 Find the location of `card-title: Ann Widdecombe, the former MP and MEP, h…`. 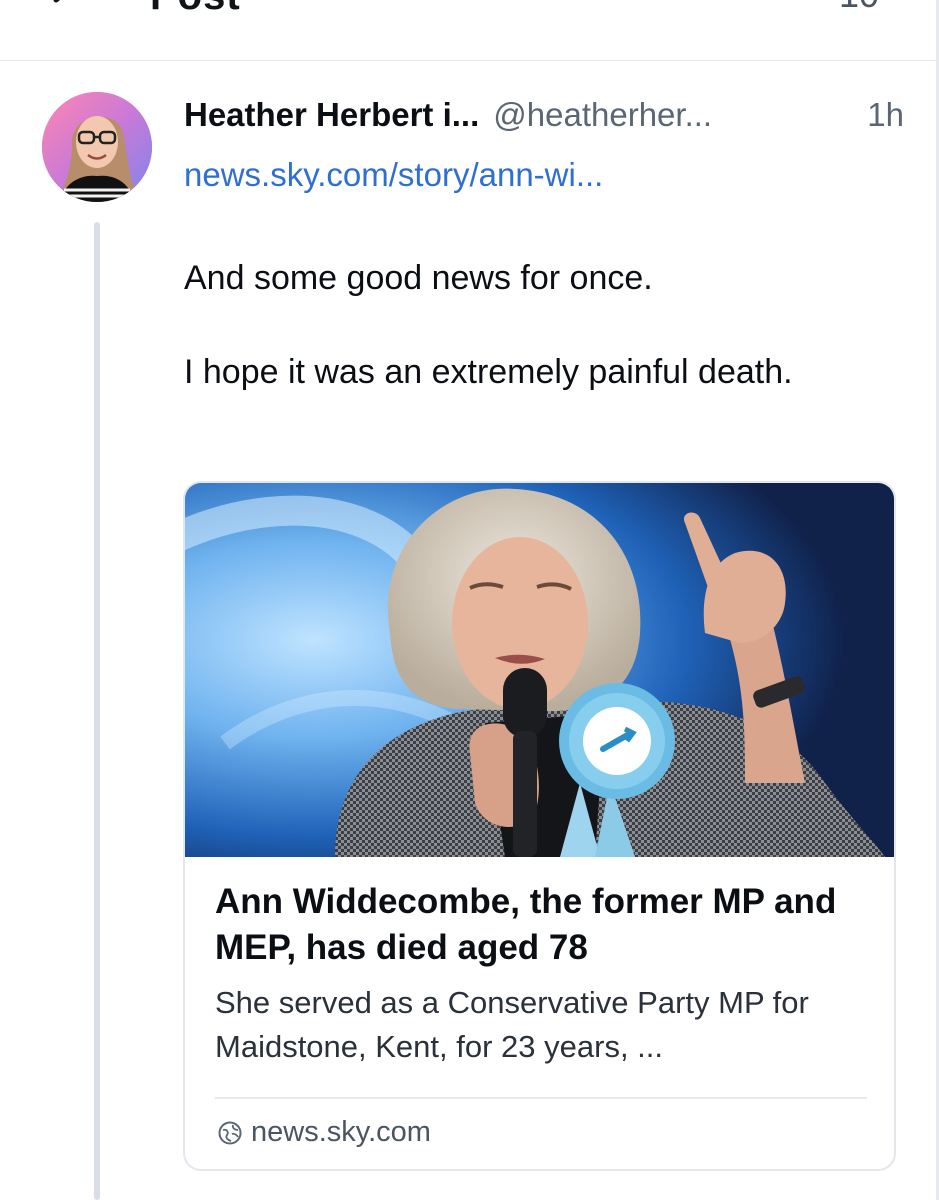

card-title: Ann Widdecombe, the former MP and MEP, h… is located at coordinates (545, 925).